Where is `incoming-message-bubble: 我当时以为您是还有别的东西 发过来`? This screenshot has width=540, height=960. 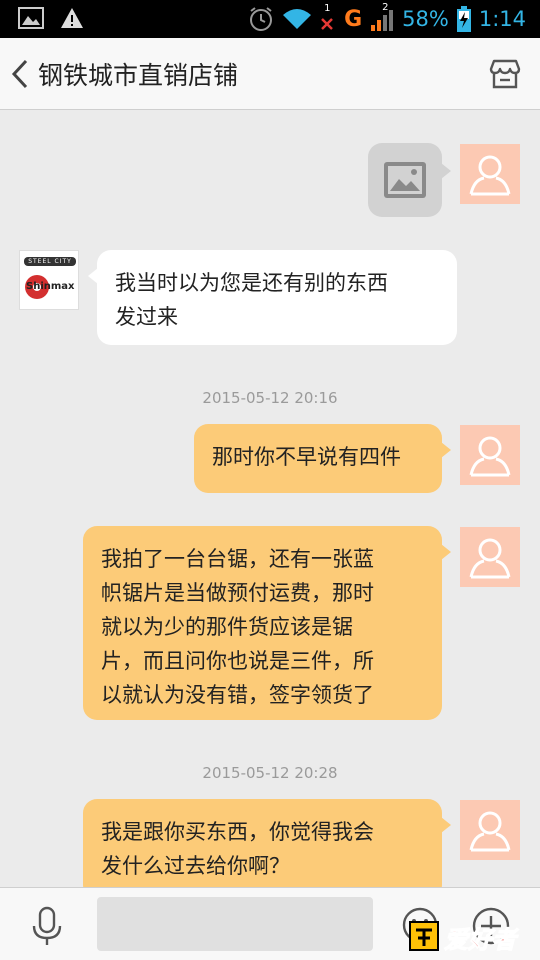 incoming-message-bubble: 我当时以为您是还有别的东西 发过来 is located at coordinates (272, 297).